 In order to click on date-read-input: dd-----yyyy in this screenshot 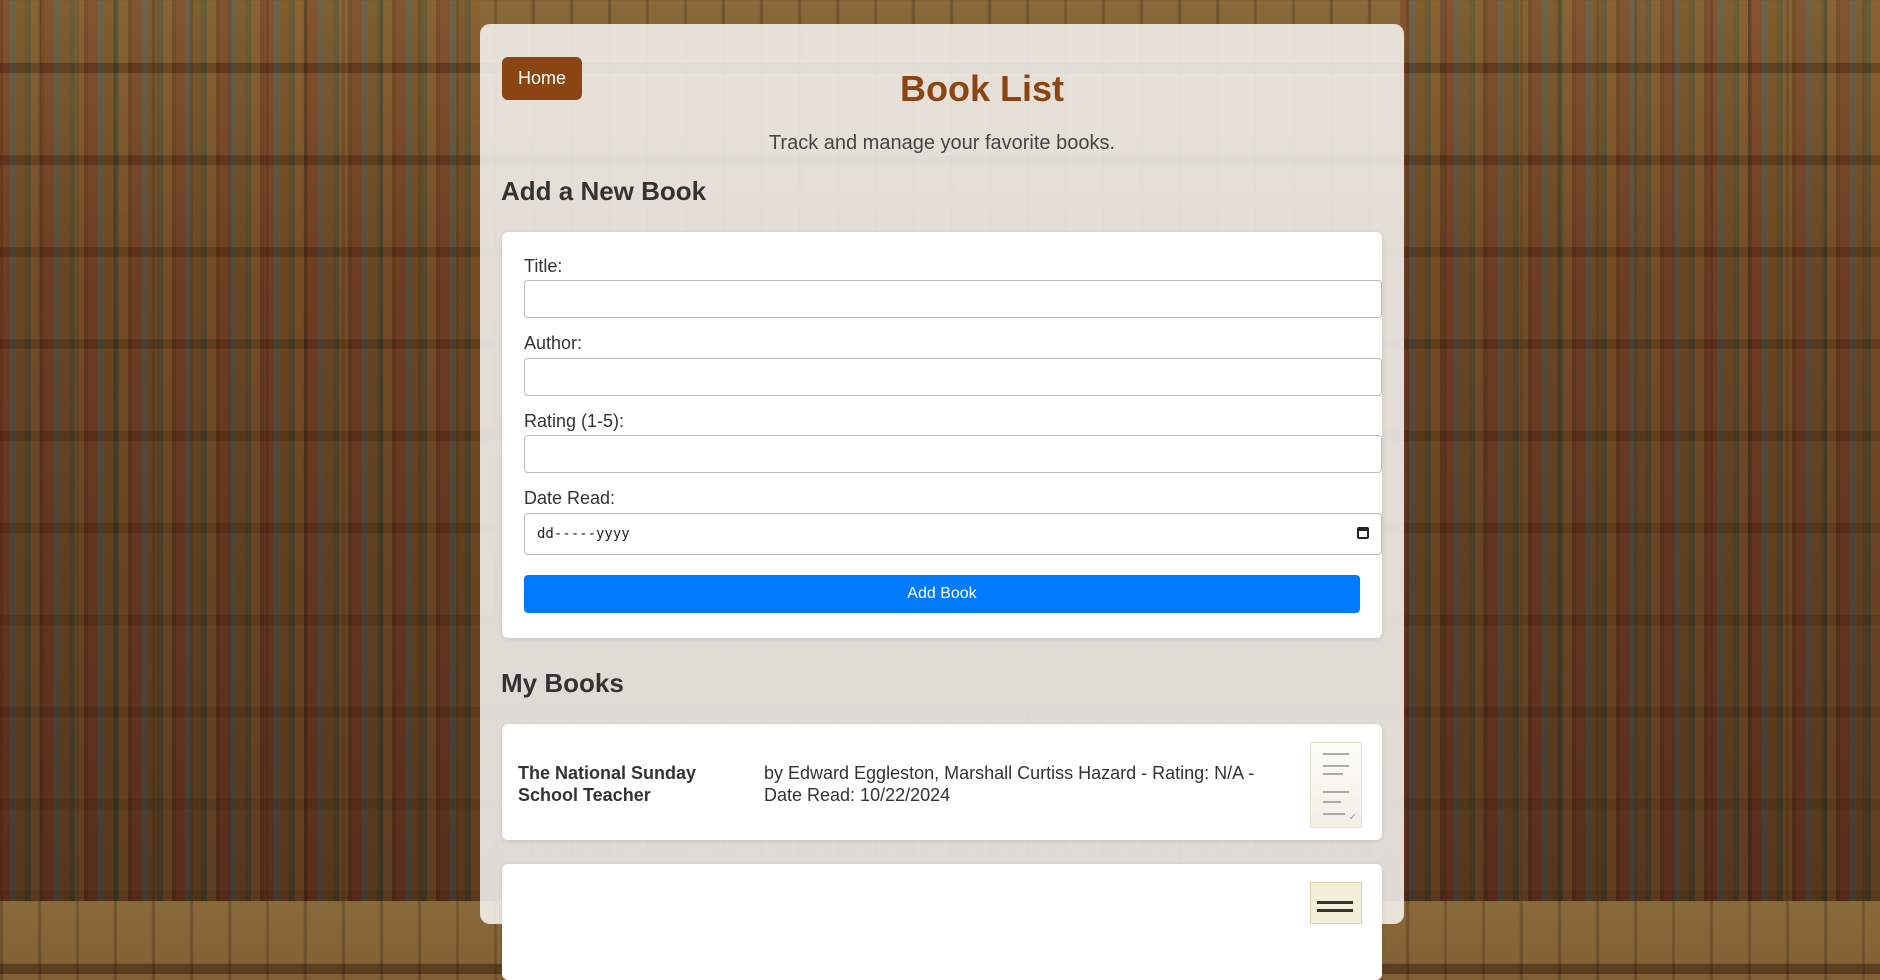, I will do `click(953, 534)`.